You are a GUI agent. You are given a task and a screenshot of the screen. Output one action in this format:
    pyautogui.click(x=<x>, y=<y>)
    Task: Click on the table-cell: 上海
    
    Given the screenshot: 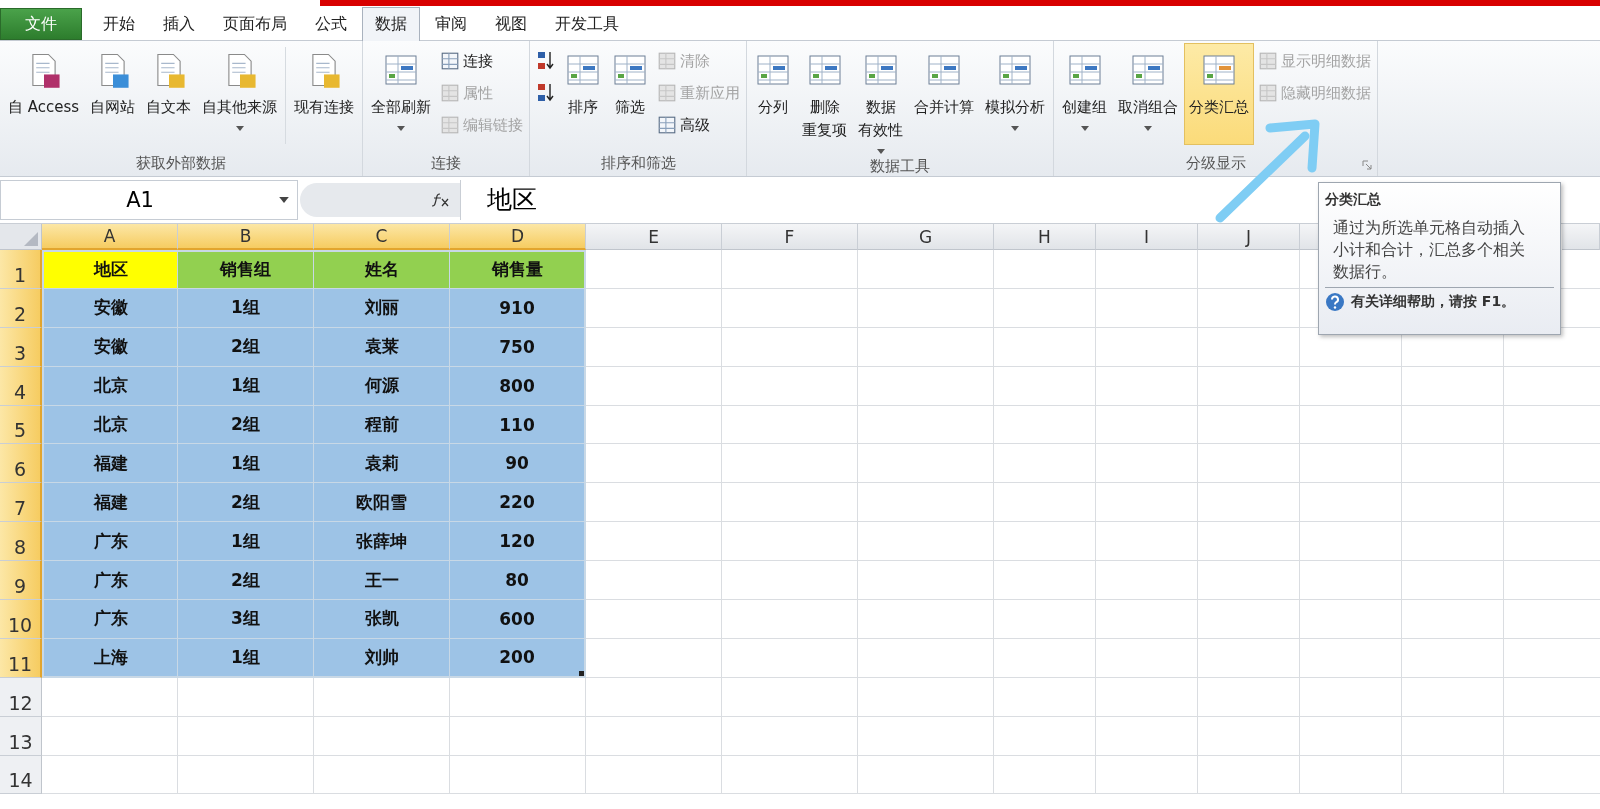 What is the action you would take?
    pyautogui.click(x=110, y=658)
    